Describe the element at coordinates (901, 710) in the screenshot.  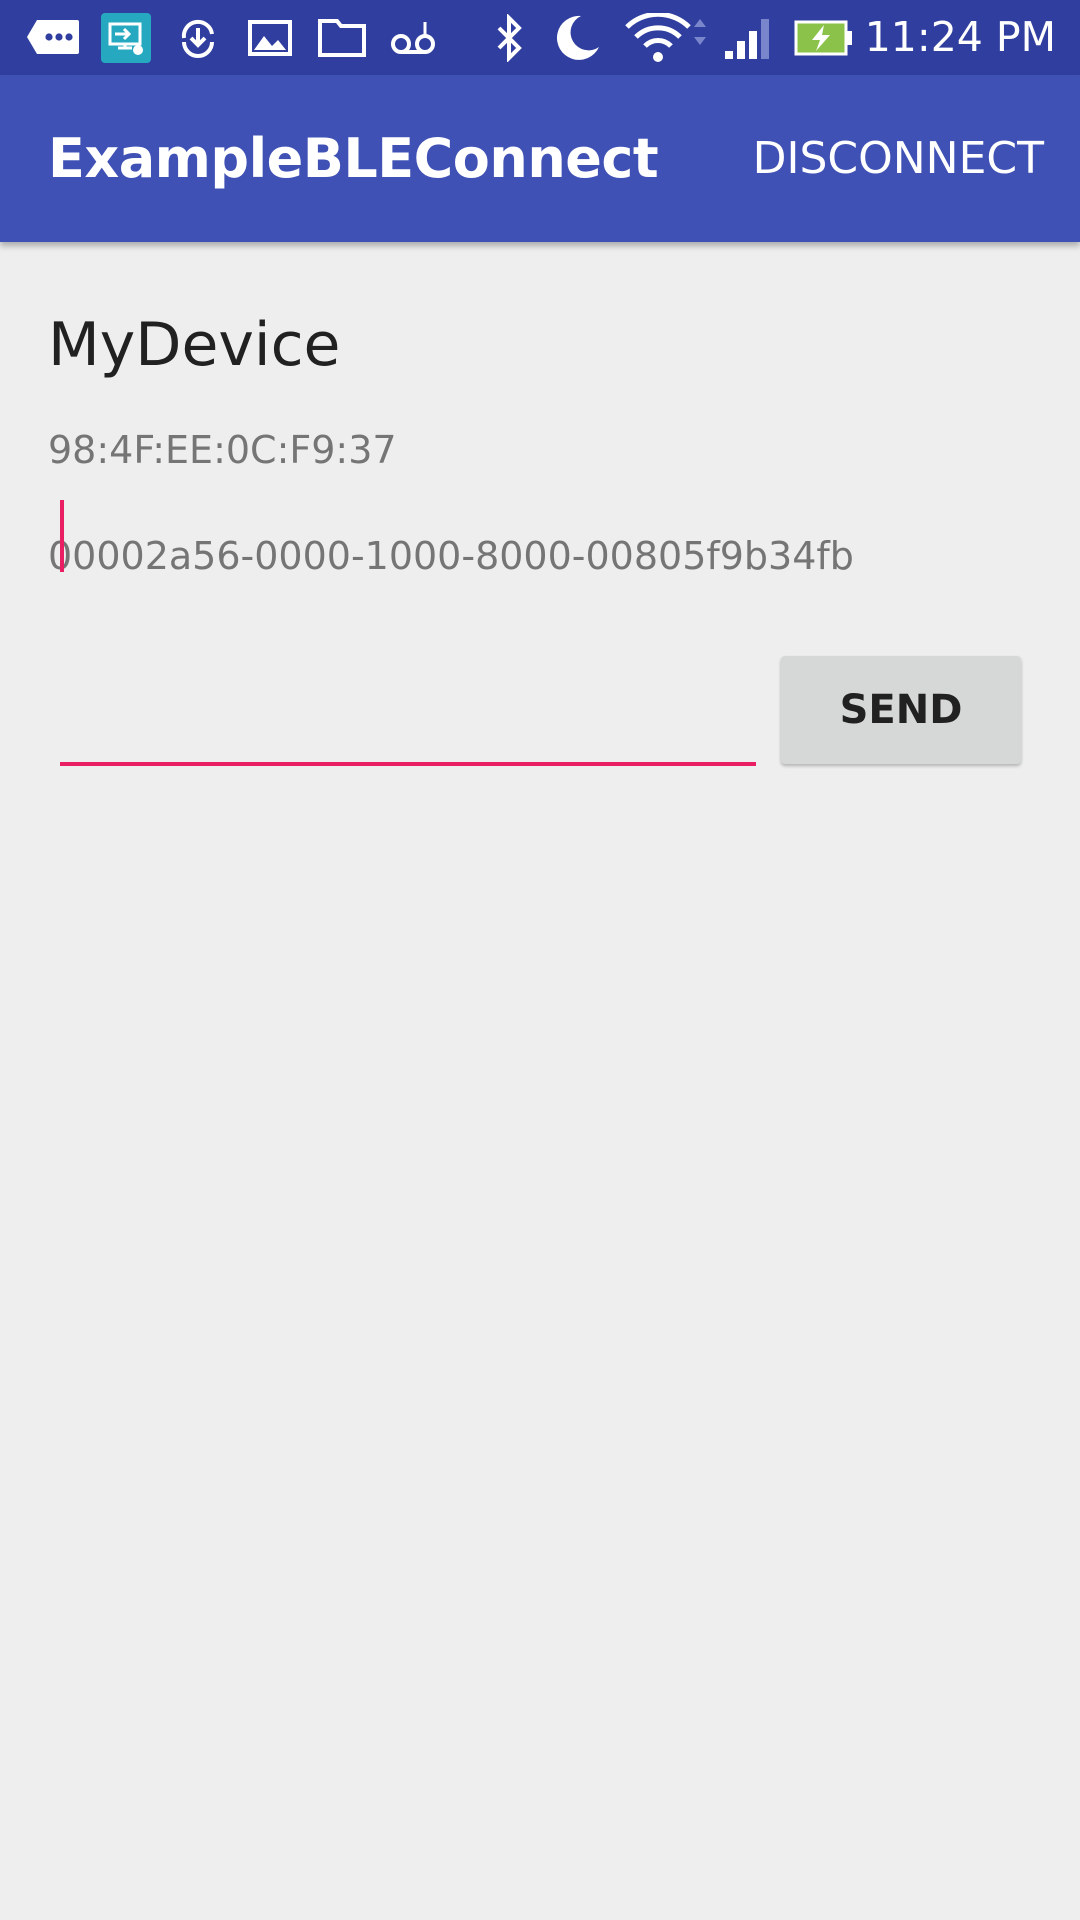
I see `send-button: SEND` at that location.